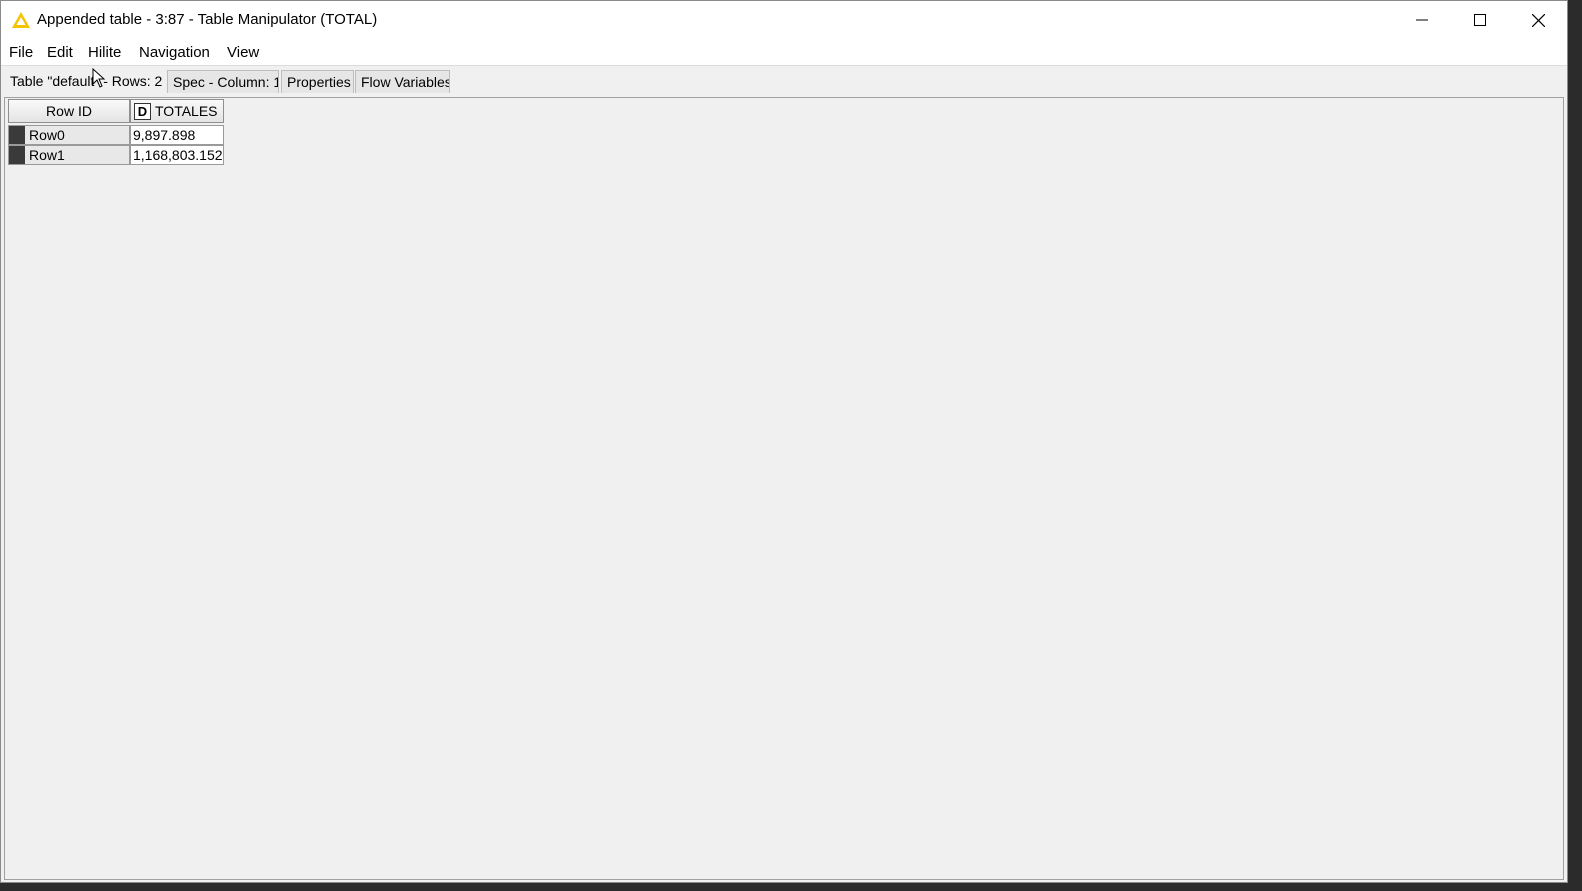  Describe the element at coordinates (69, 111) in the screenshot. I see `row-id-header: Row ID` at that location.